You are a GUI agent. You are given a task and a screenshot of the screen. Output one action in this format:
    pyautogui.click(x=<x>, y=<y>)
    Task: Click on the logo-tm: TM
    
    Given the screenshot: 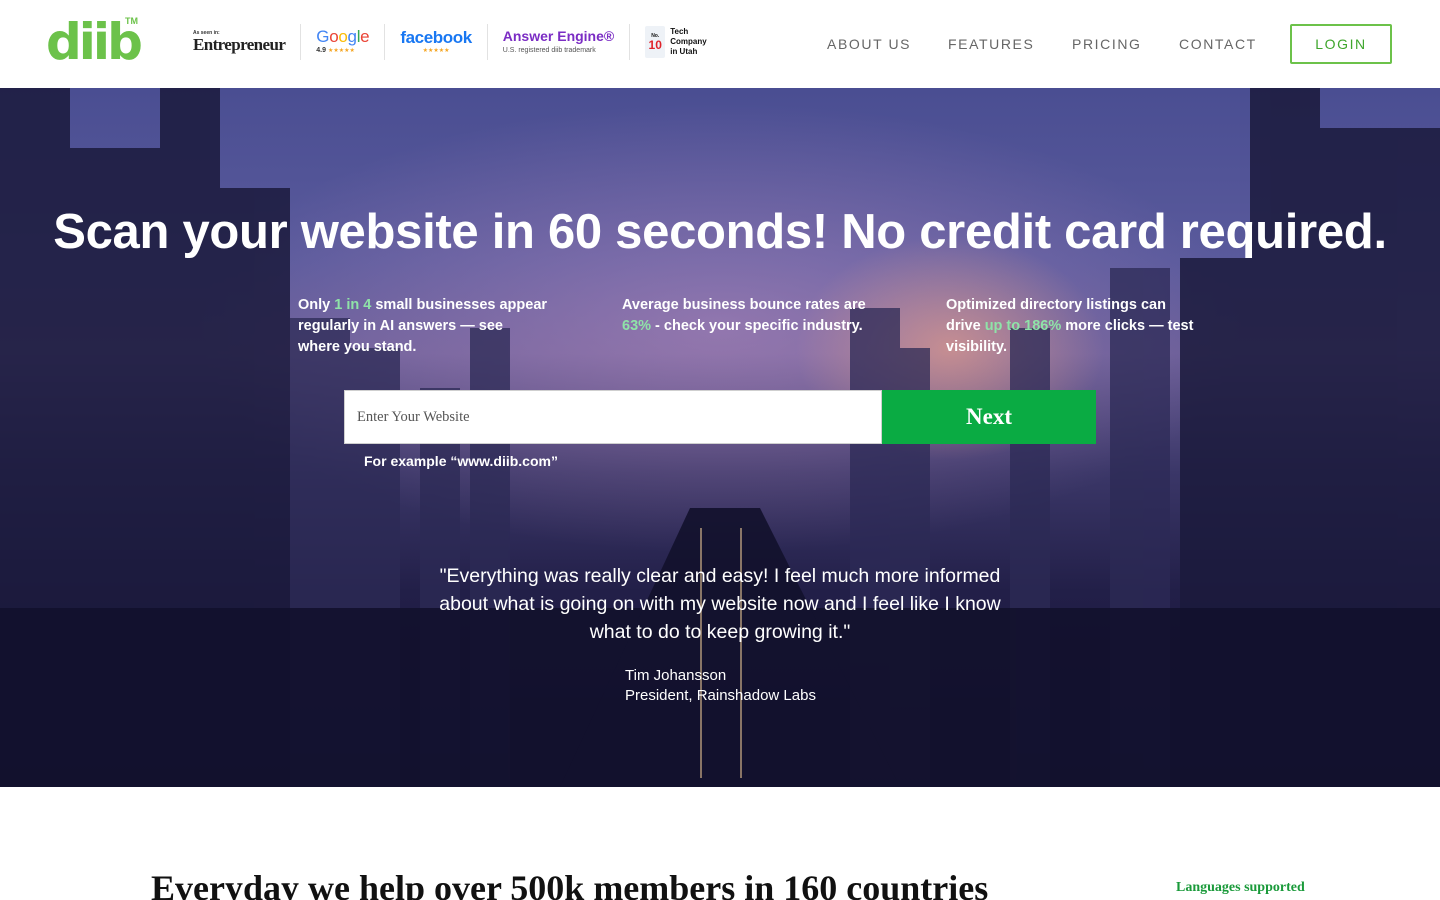 What is the action you would take?
    pyautogui.click(x=131, y=21)
    